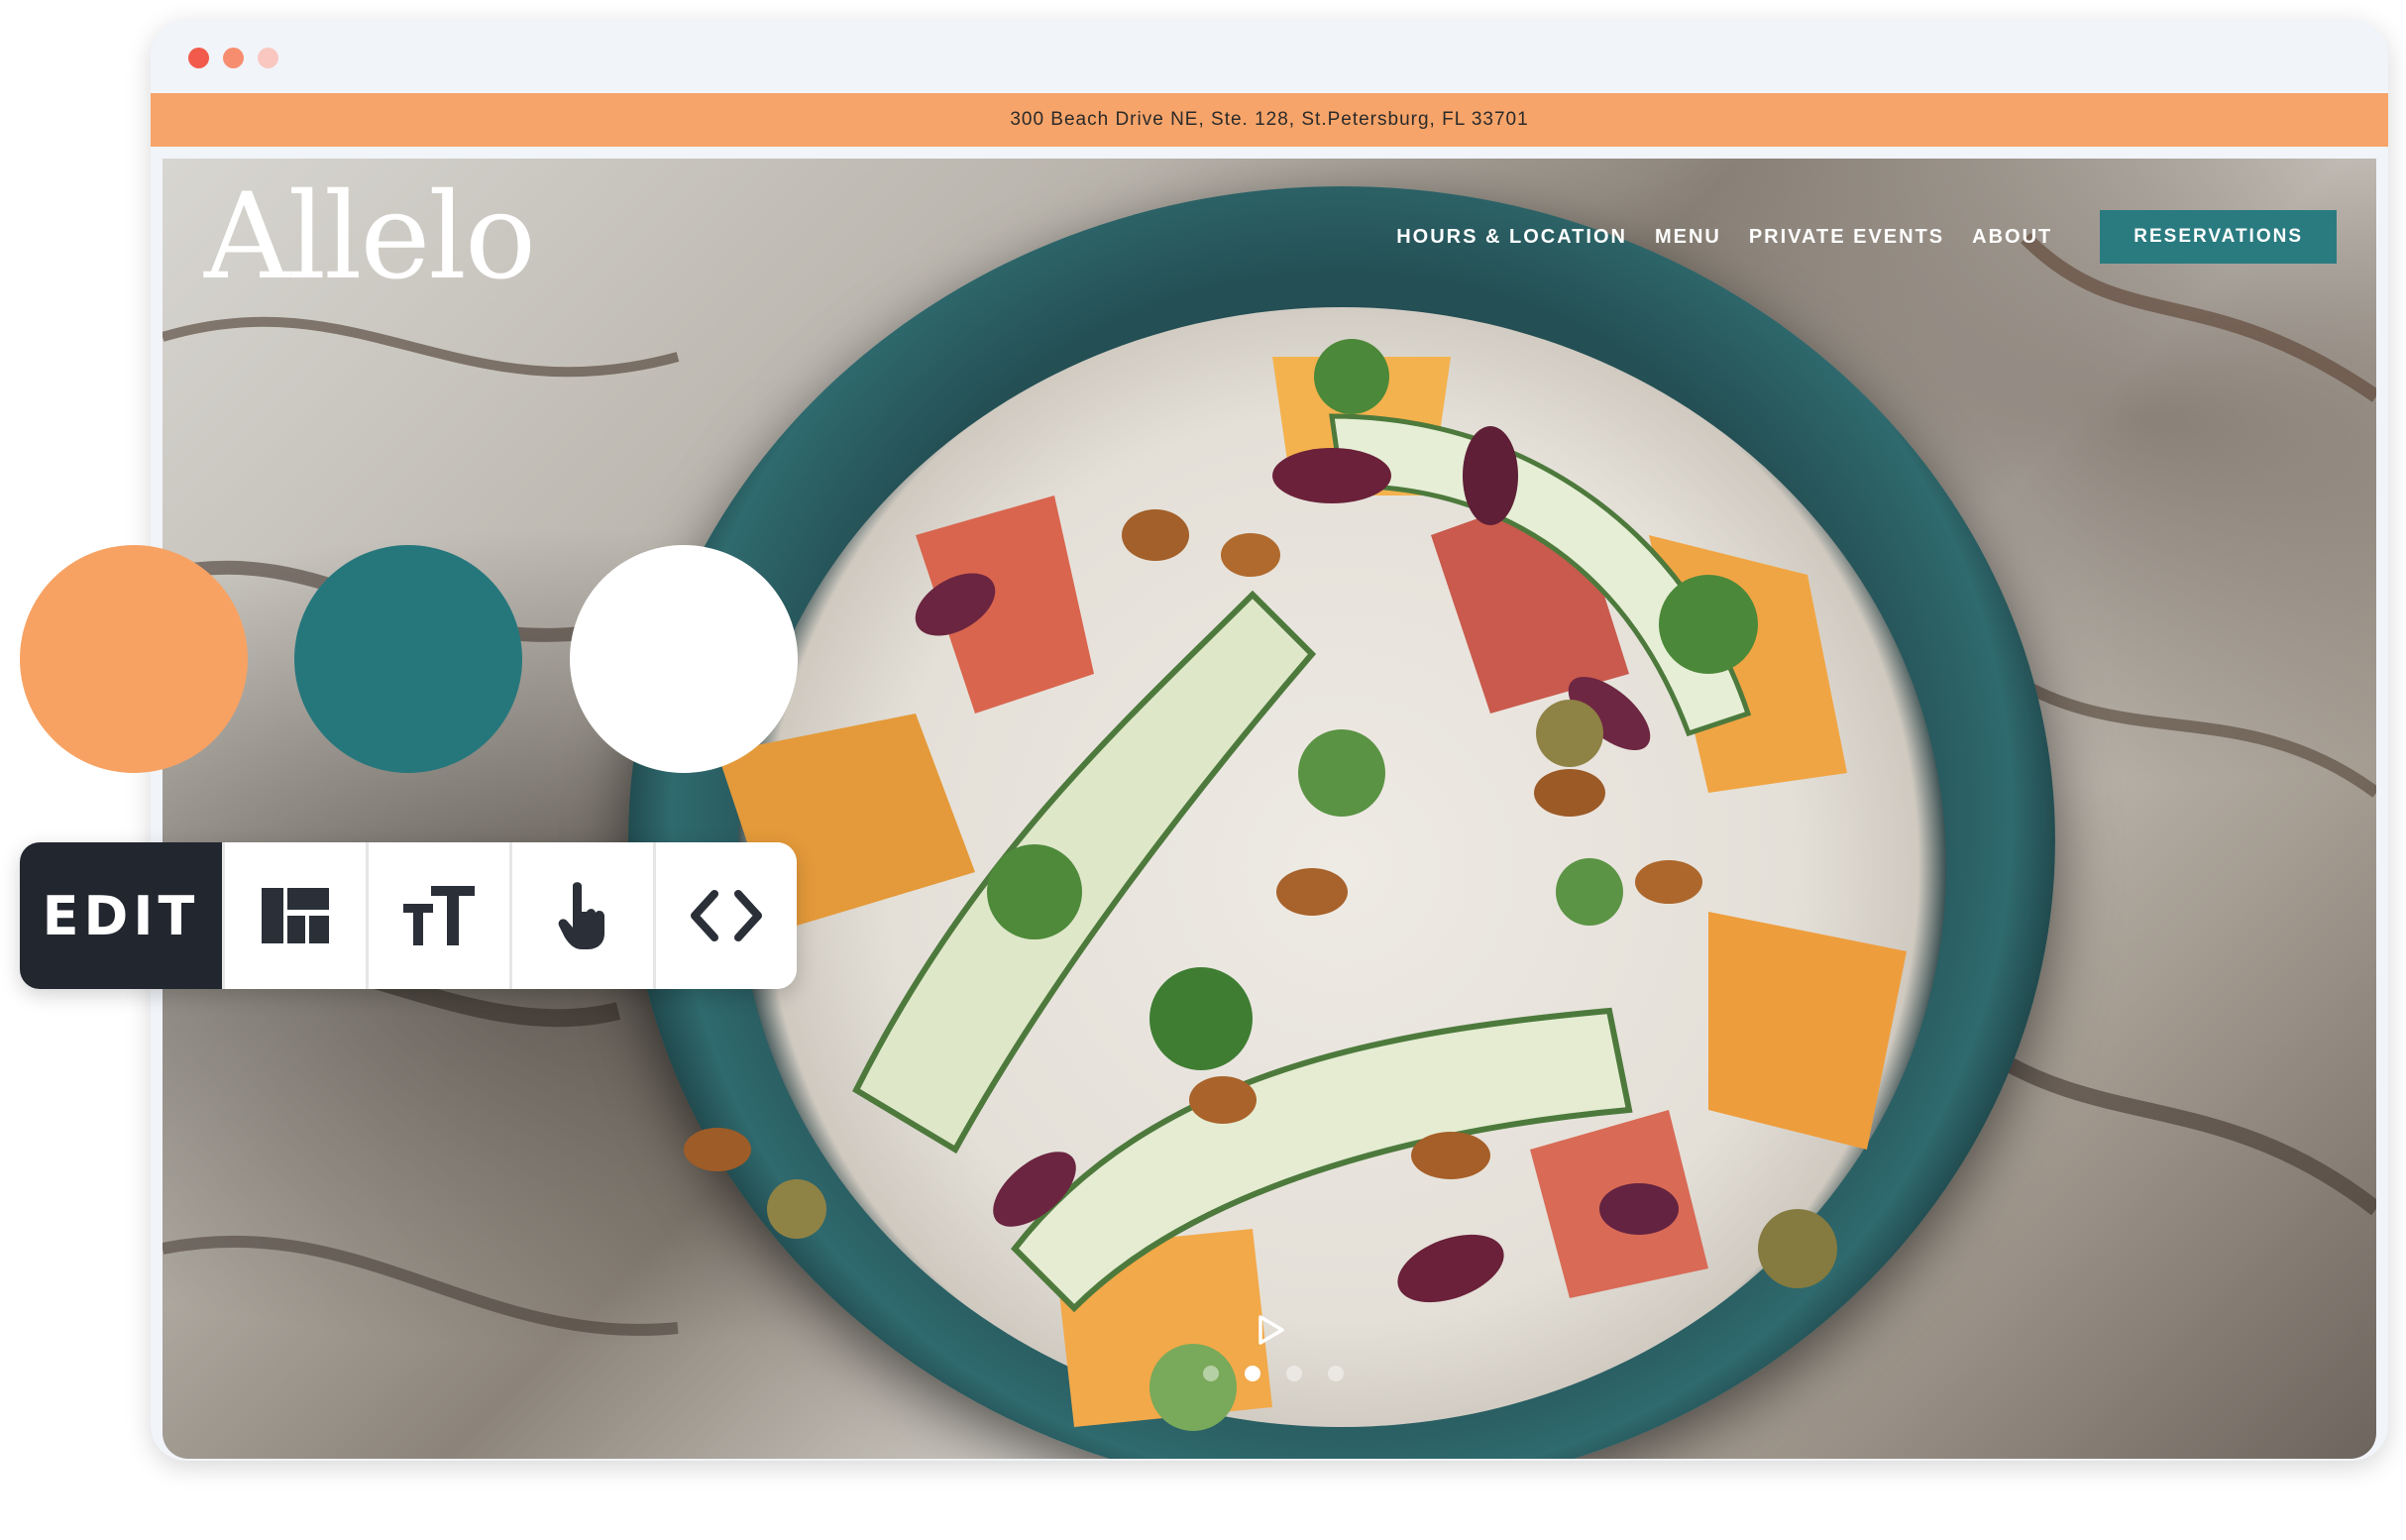  I want to click on swatch-orange, so click(134, 659).